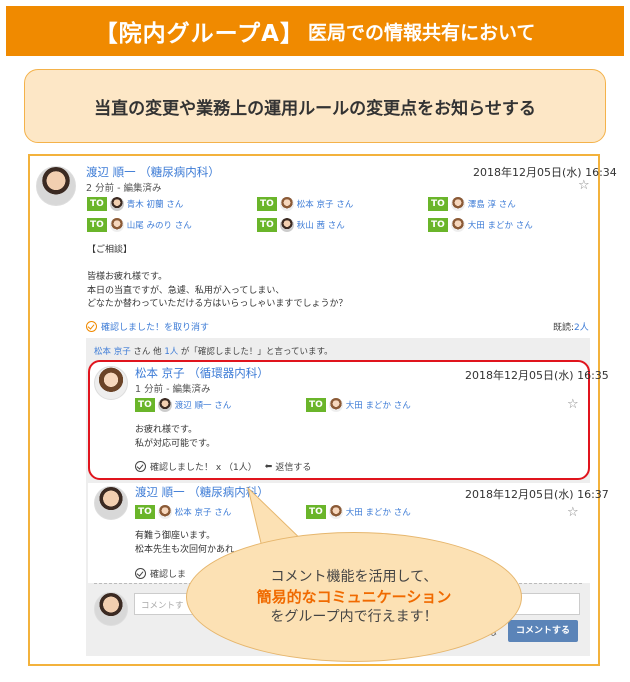  What do you see at coordinates (155, 205) in the screenshot?
I see `recipient-name: 青木 初蘭 さん` at bounding box center [155, 205].